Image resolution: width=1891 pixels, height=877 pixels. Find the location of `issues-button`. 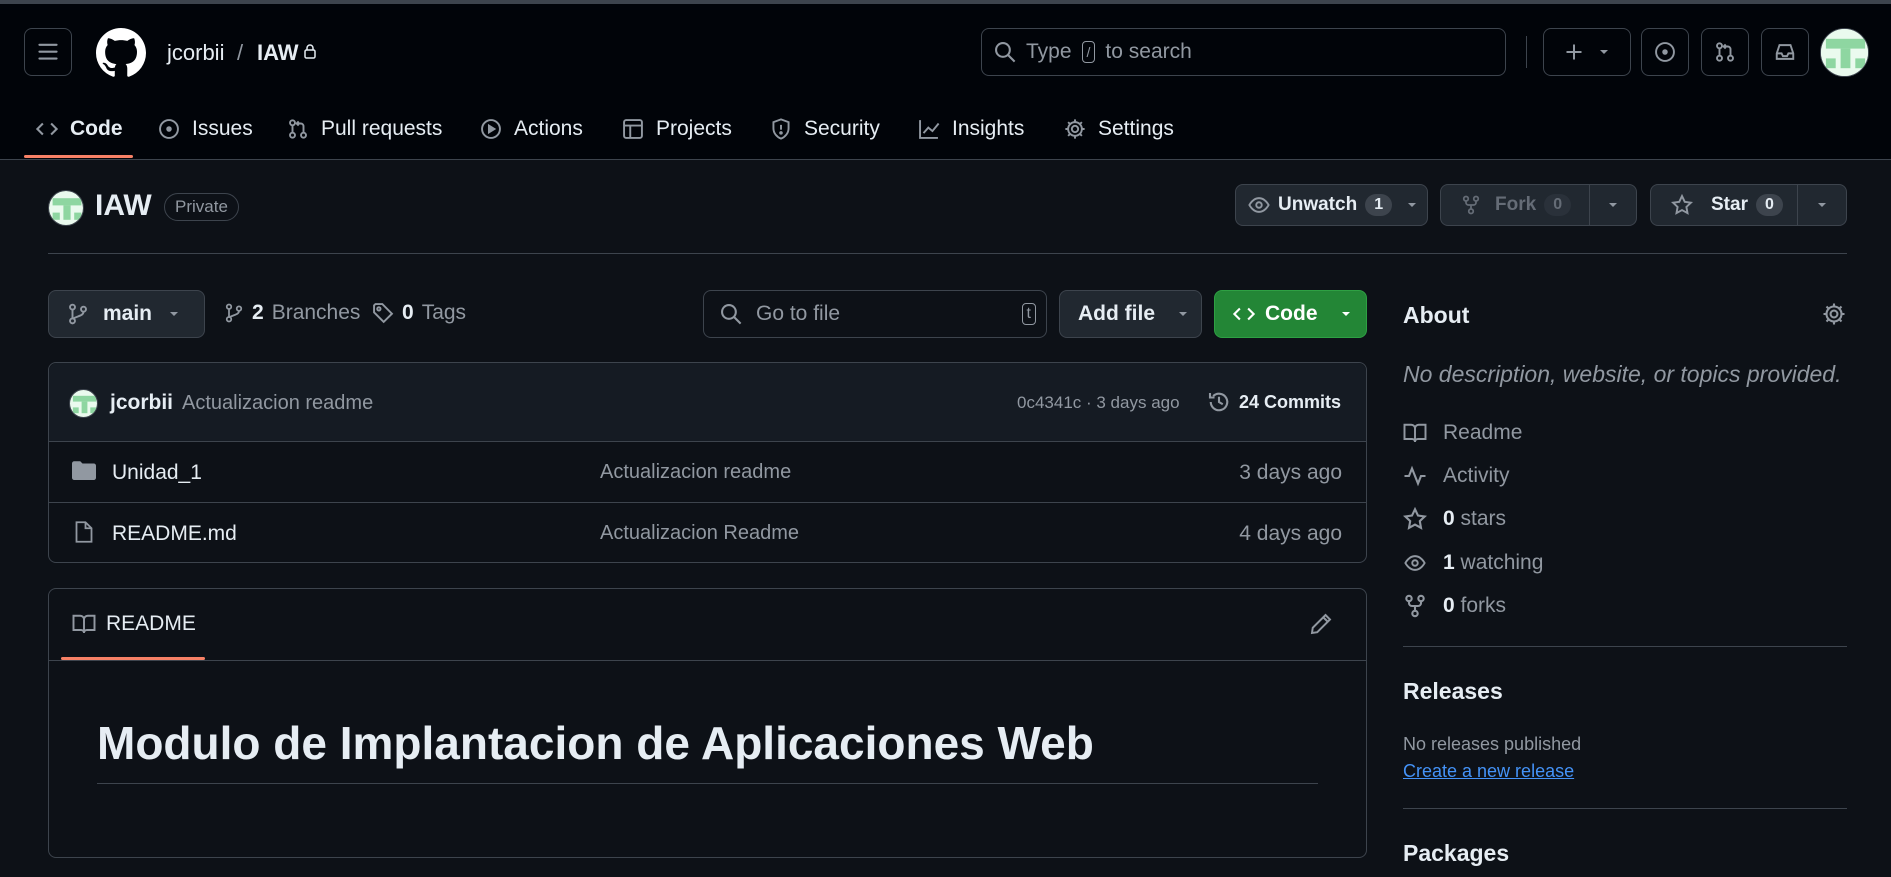

issues-button is located at coordinates (1665, 52).